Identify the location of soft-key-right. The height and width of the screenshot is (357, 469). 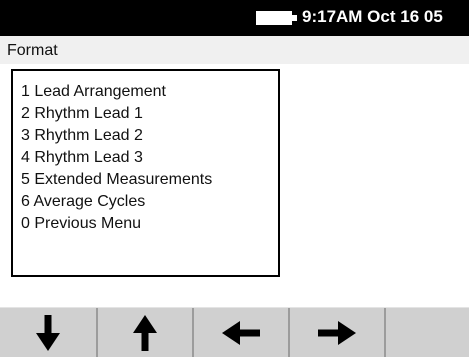
(338, 332).